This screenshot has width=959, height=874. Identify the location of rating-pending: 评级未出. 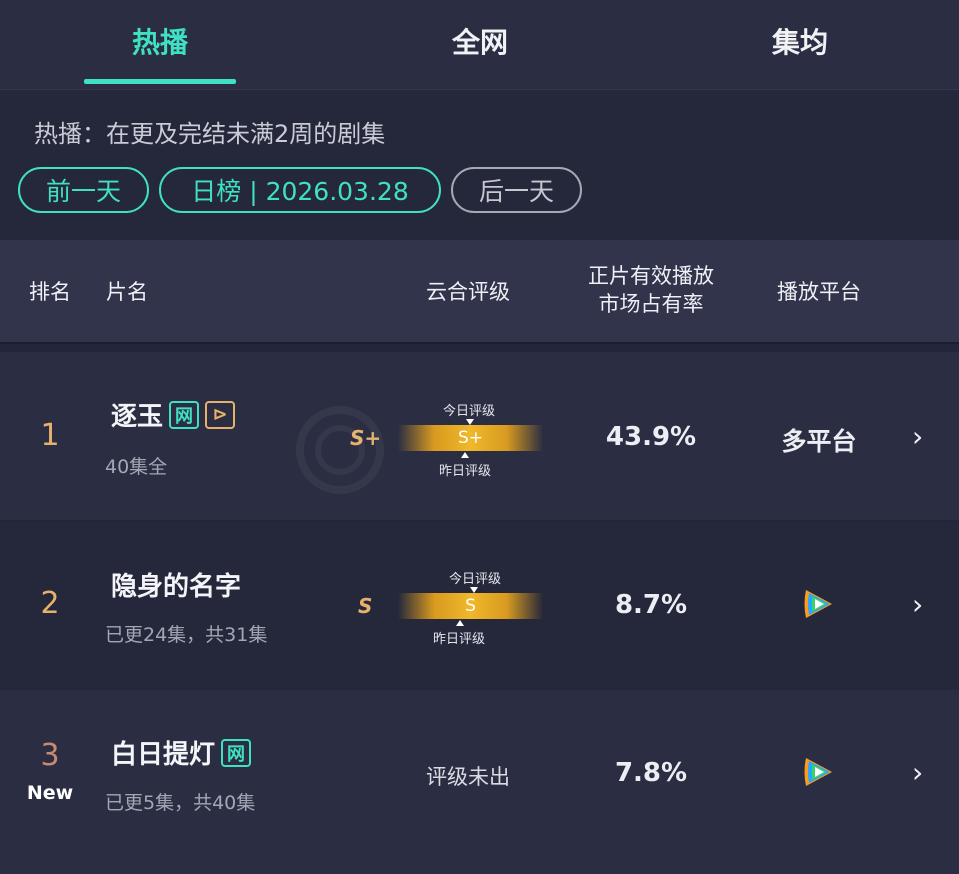
(468, 777).